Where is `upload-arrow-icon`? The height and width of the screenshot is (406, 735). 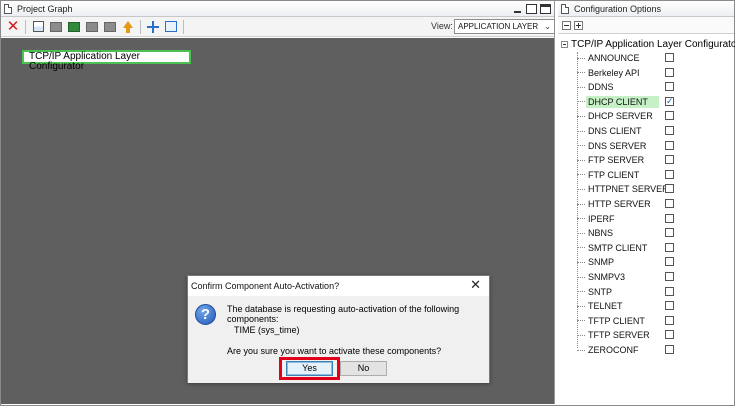
upload-arrow-icon is located at coordinates (128, 27).